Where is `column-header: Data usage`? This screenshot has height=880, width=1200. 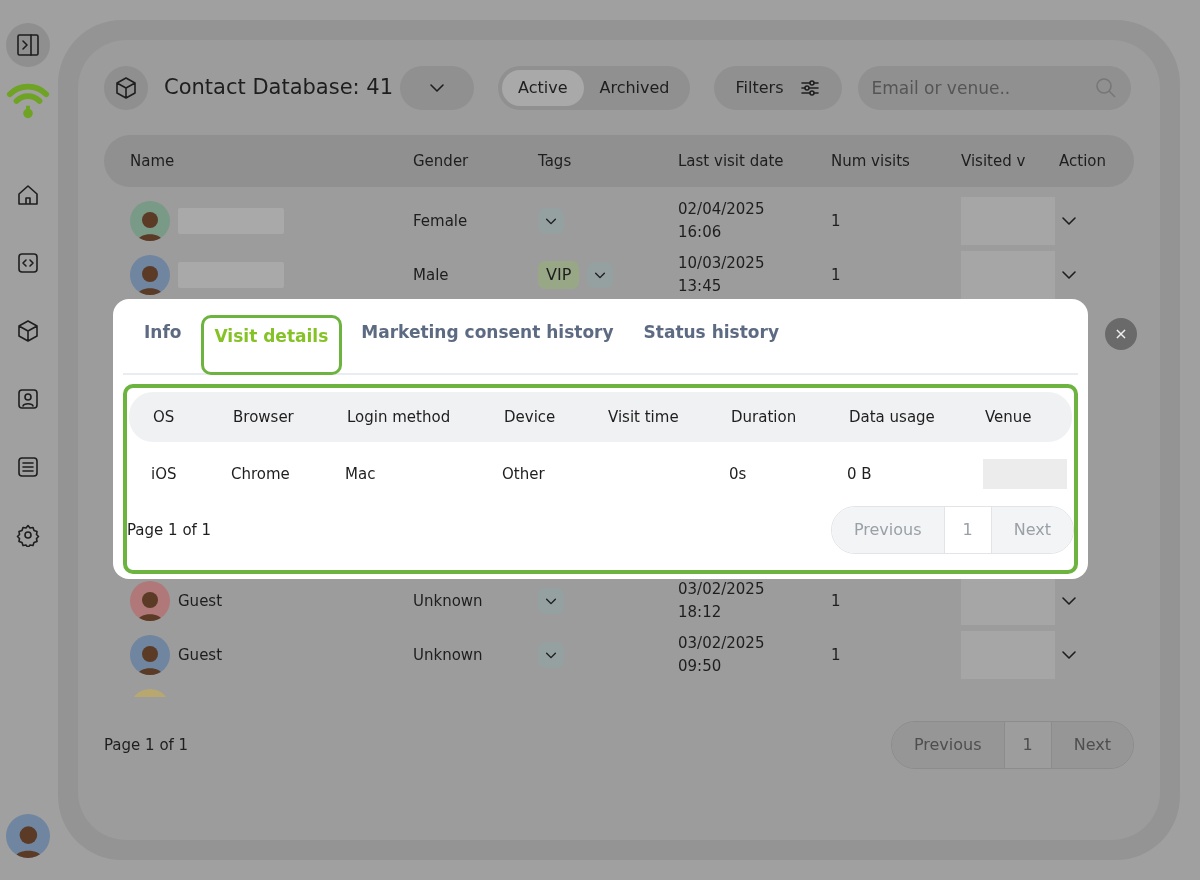
column-header: Data usage is located at coordinates (892, 417).